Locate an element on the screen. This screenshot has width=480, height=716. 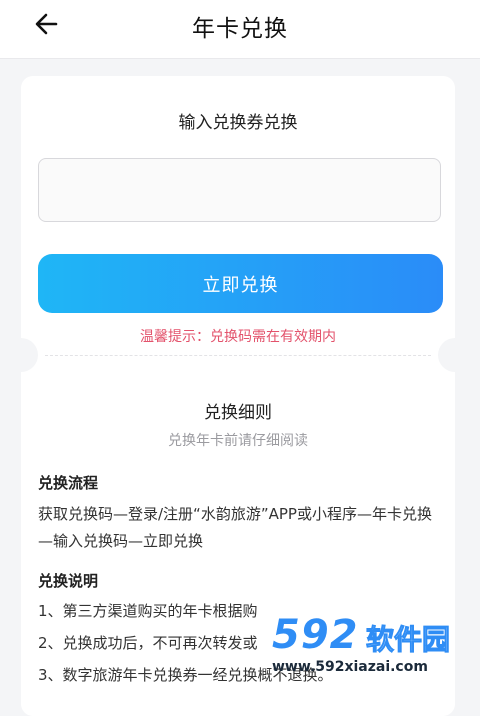
process-heading: 兑换流程 is located at coordinates (68, 483).